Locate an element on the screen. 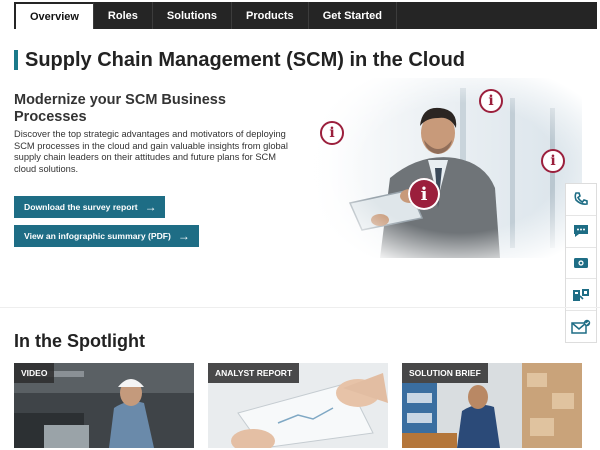  side-contact-toolbar is located at coordinates (581, 263).